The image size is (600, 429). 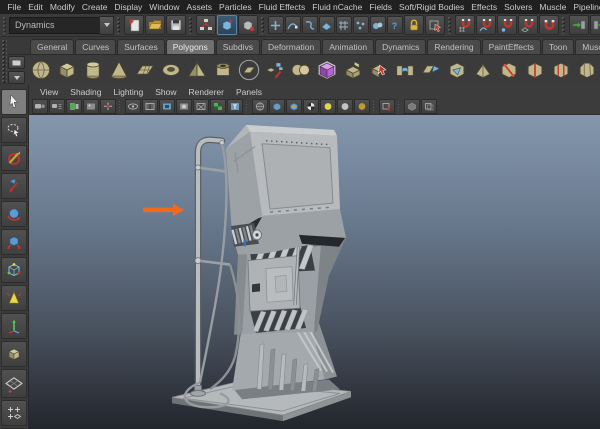 What do you see at coordinates (165, 92) in the screenshot?
I see `panel-menu-show: Show` at bounding box center [165, 92].